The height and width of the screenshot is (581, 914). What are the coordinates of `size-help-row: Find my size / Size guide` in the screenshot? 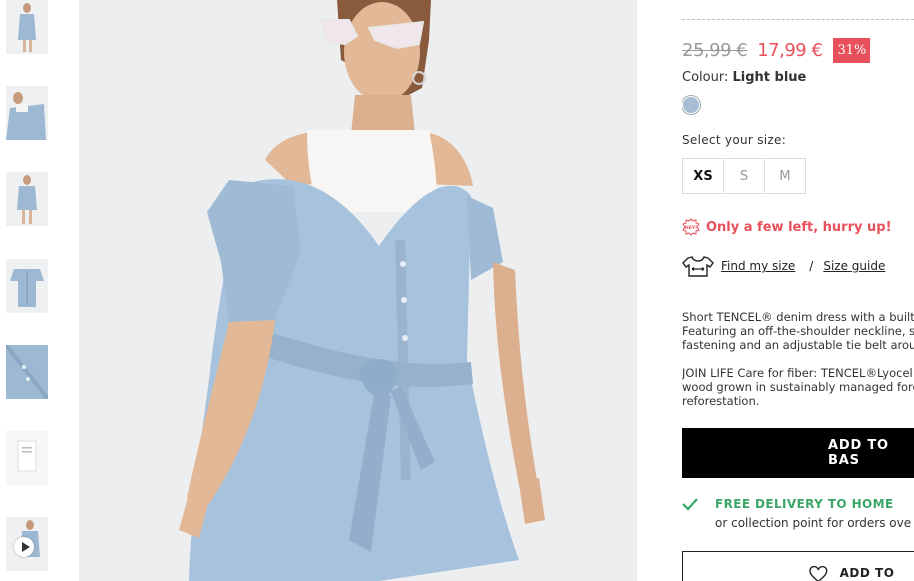 It's located at (783, 266).